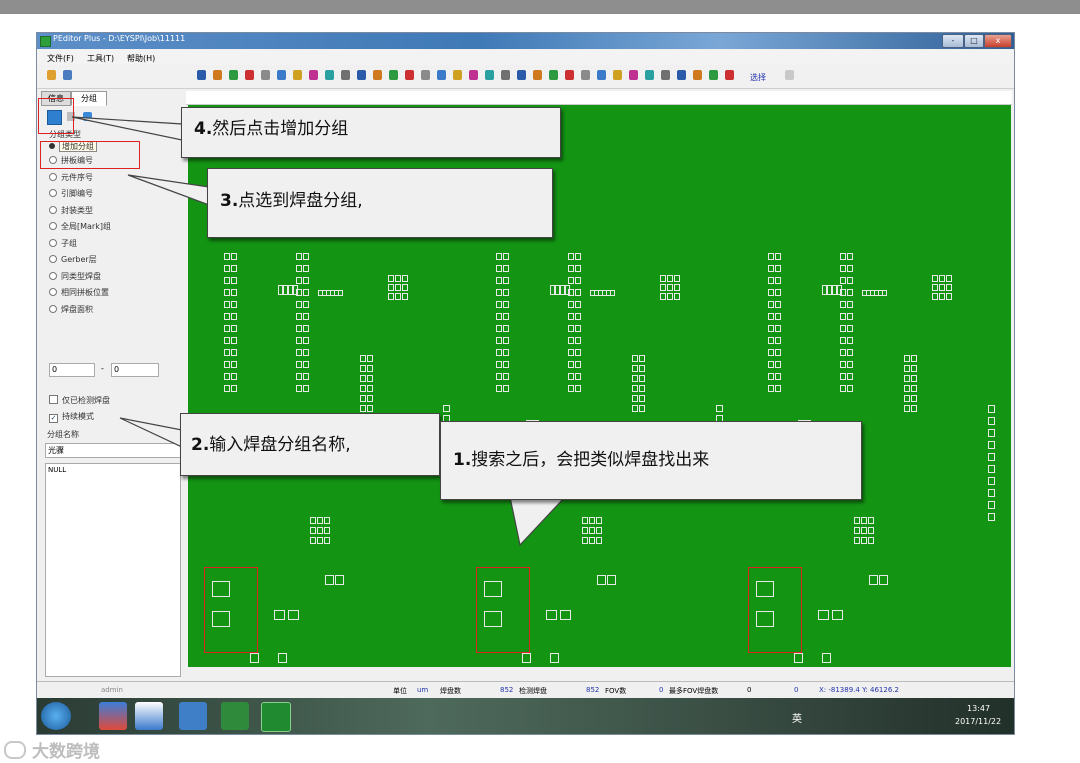 The height and width of the screenshot is (763, 1080). I want to click on watermark: 大数跨境, so click(52, 749).